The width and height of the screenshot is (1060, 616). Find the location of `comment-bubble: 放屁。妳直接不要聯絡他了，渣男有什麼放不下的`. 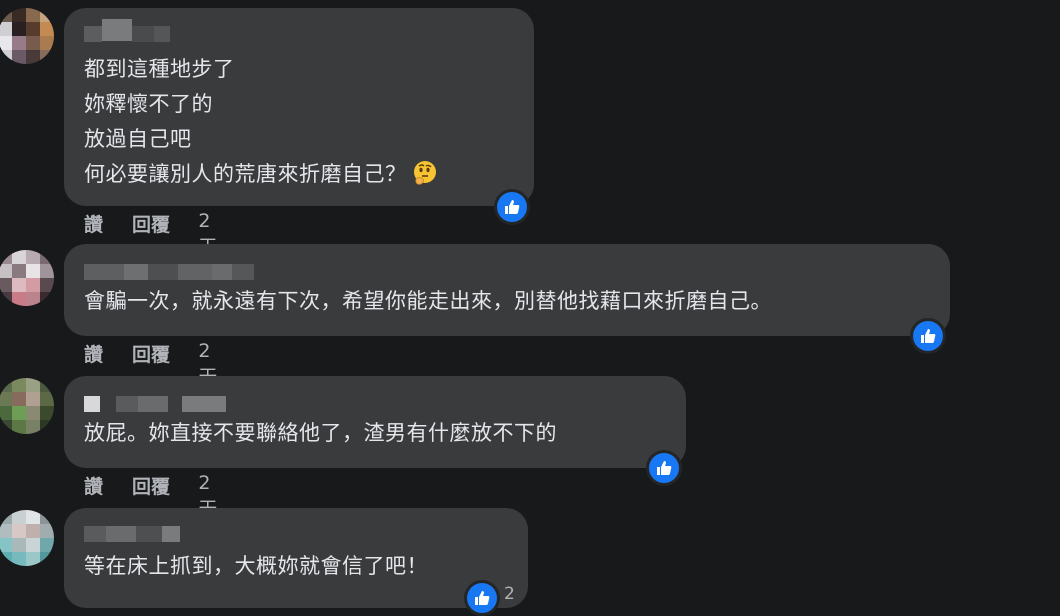

comment-bubble: 放屁。妳直接不要聯絡他了，渣男有什麼放不下的 is located at coordinates (375, 422).